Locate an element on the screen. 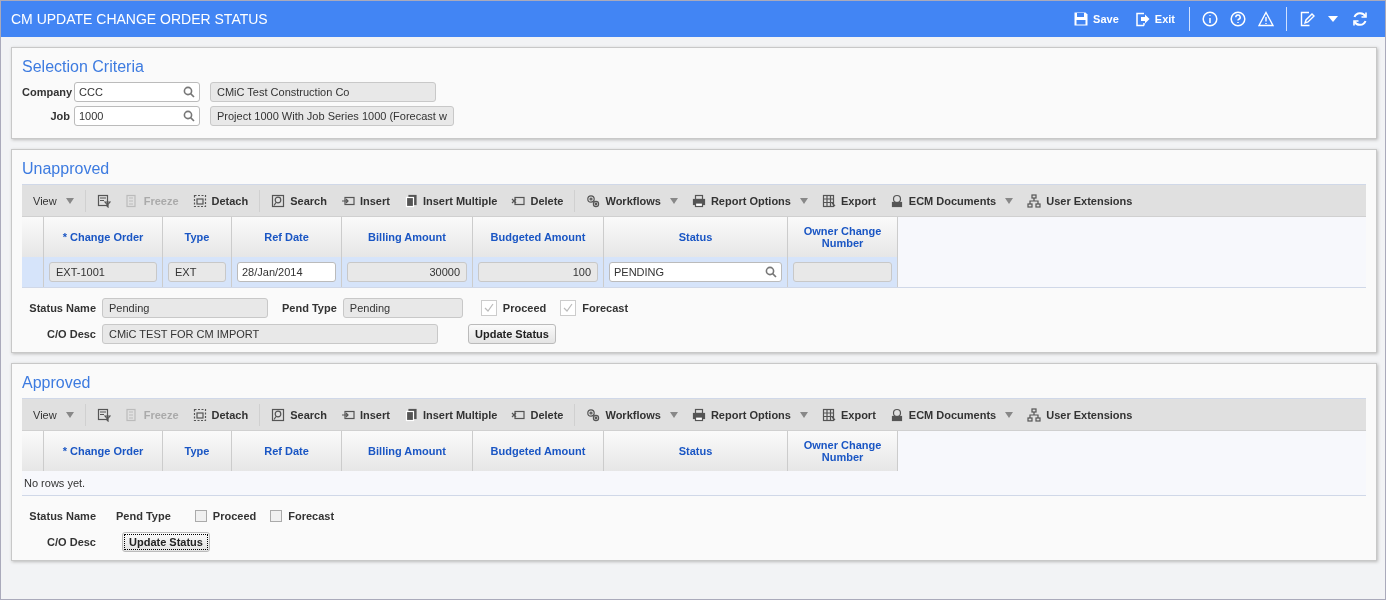 The height and width of the screenshot is (600, 1386). warning-icon is located at coordinates (1266, 19).